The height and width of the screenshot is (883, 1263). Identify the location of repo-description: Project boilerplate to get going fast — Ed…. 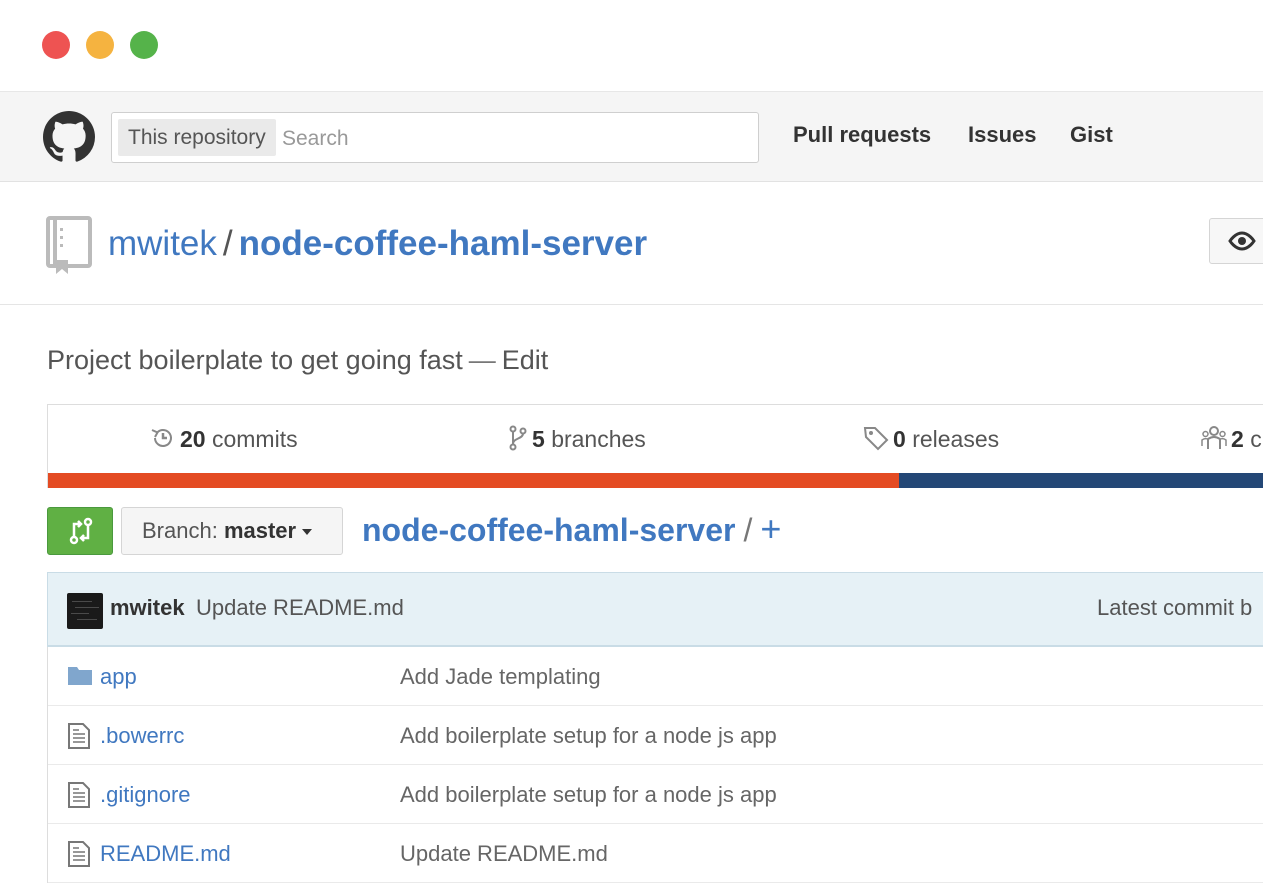
(297, 360).